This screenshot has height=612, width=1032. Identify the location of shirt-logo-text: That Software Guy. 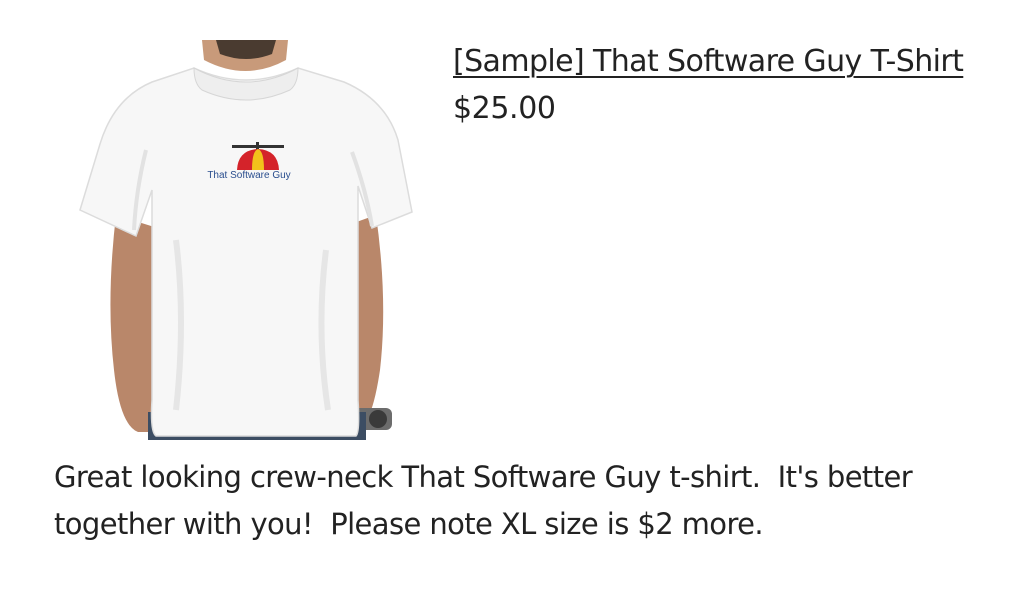
(248, 175).